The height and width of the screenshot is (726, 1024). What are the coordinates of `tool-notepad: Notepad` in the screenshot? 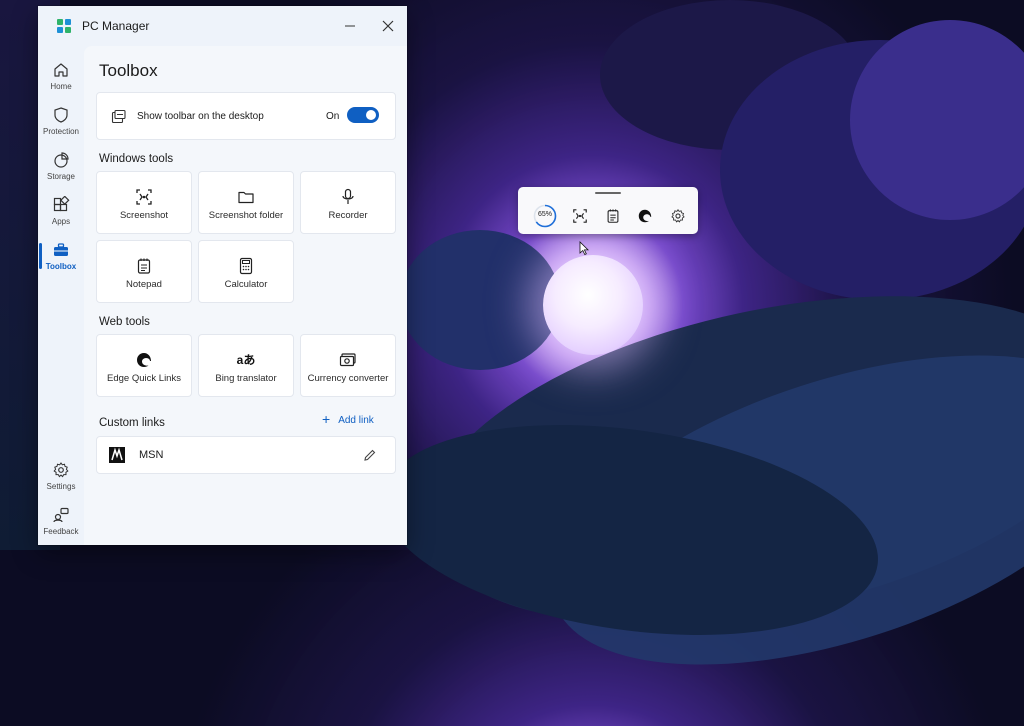 It's located at (144, 271).